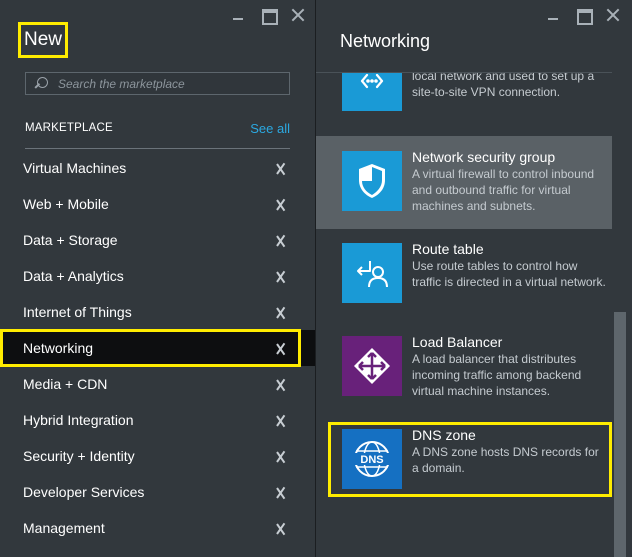  What do you see at coordinates (385, 41) in the screenshot?
I see `blade-title-networking: Networking` at bounding box center [385, 41].